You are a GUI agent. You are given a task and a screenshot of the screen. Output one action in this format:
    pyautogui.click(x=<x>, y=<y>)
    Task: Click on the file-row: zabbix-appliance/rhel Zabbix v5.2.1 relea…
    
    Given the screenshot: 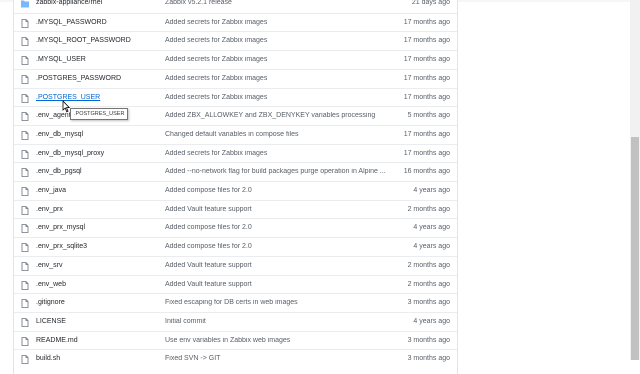 What is the action you would take?
    pyautogui.click(x=235, y=6)
    